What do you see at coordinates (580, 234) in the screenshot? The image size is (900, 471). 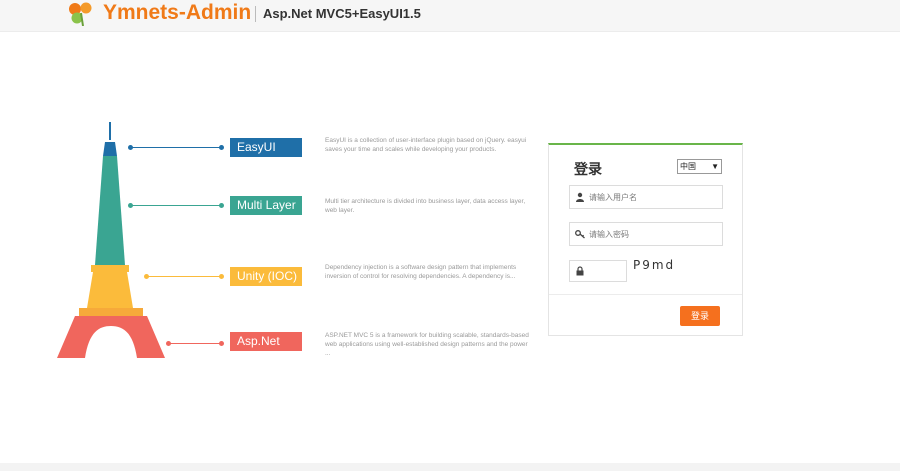 I see `key-icon` at bounding box center [580, 234].